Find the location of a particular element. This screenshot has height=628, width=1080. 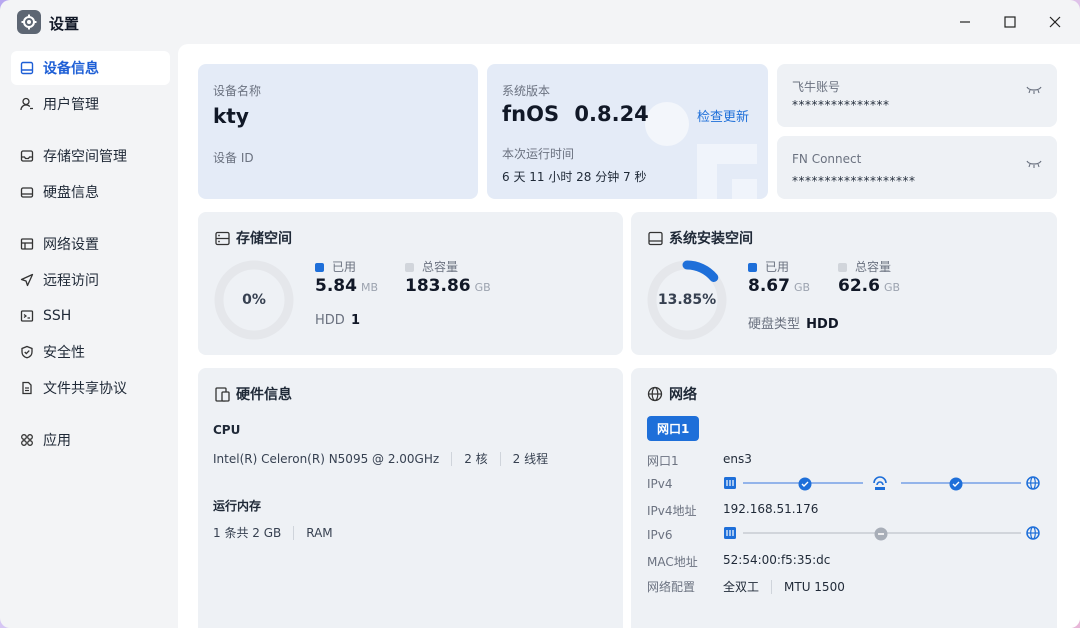

uptime-value: 6 天 11 小时 28 分钟 7 秒 is located at coordinates (574, 177).